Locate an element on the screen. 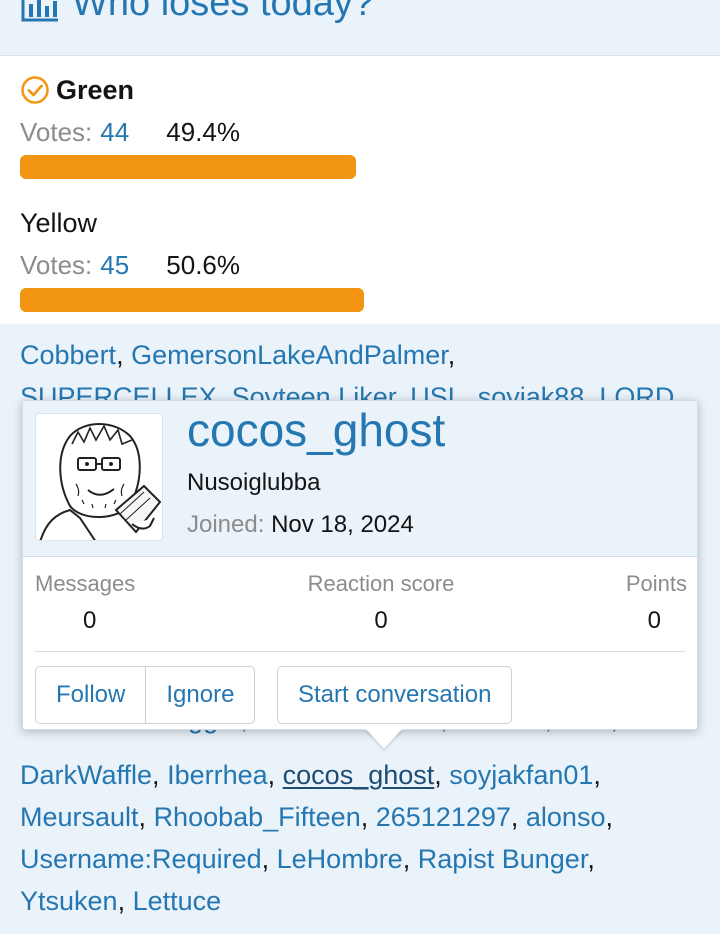 The width and height of the screenshot is (720, 934). stat-reaction-score: Reaction score 0 is located at coordinates (381, 603).